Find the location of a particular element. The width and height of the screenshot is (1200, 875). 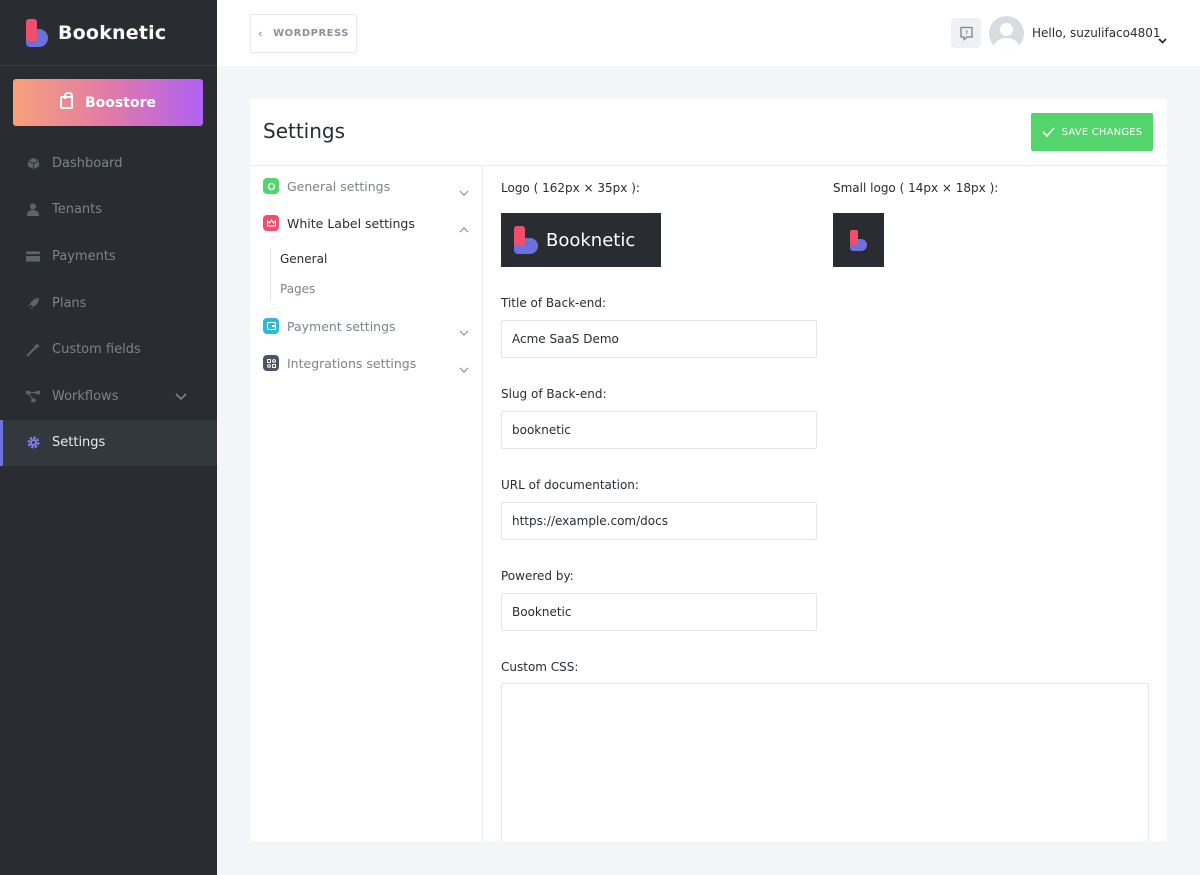

settings-menu-label: Integrations settings is located at coordinates (352, 363).